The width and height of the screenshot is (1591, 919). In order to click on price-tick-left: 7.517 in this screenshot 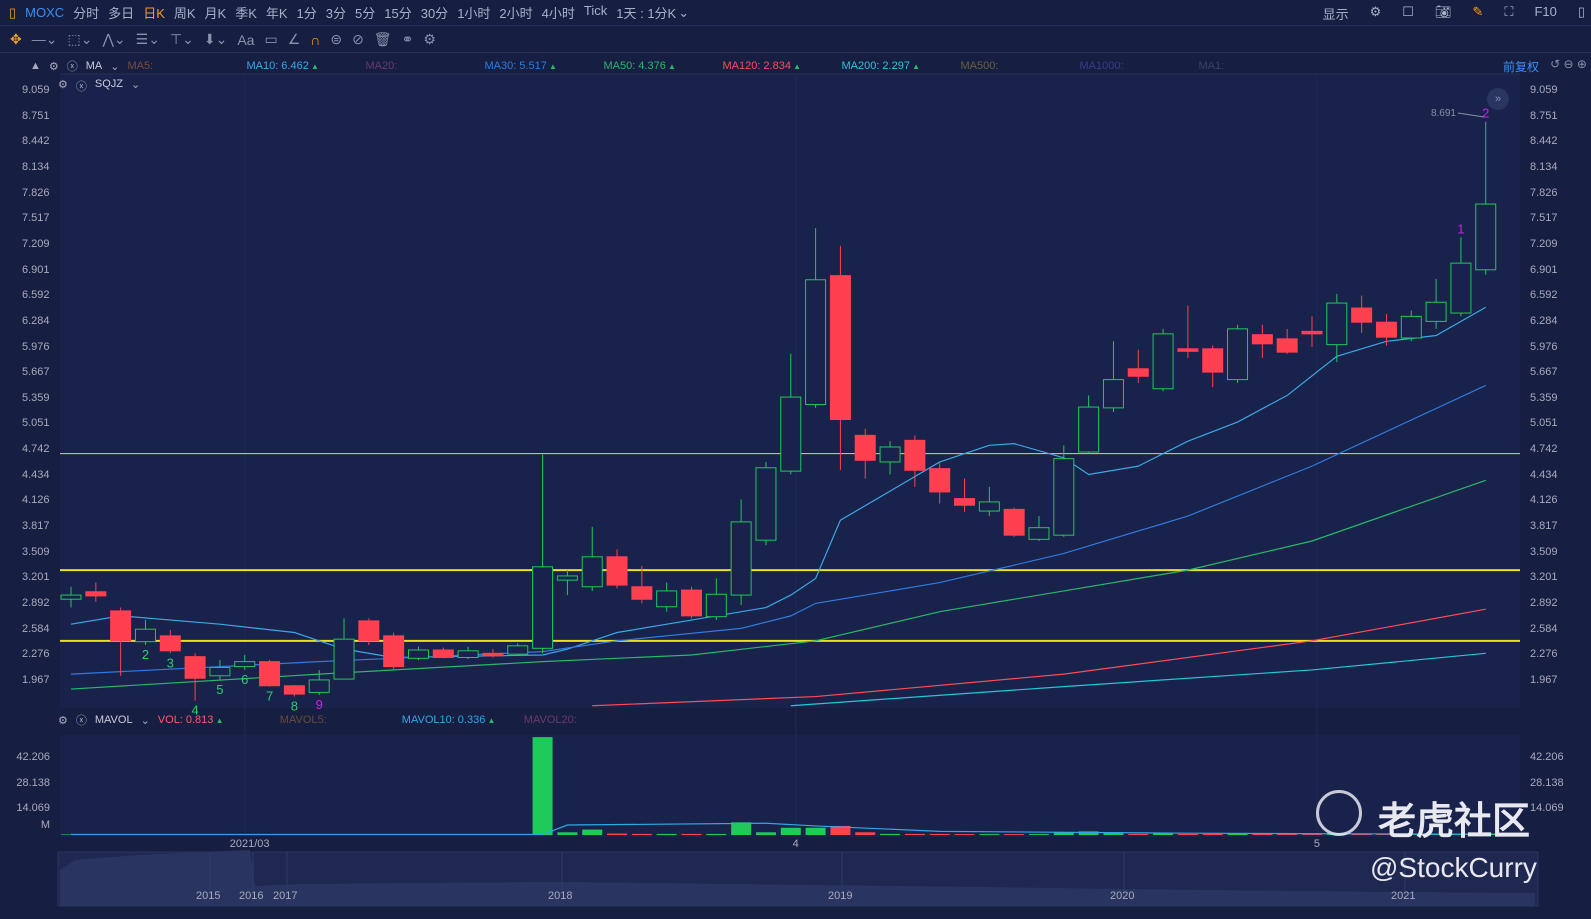, I will do `click(36, 218)`.